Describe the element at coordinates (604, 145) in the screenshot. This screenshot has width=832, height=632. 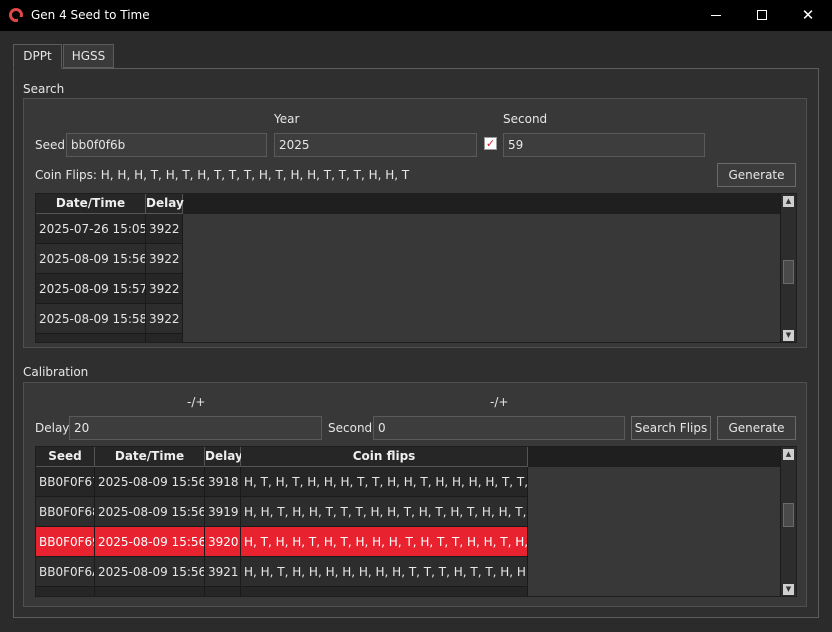
I see `second-input: 59` at that location.